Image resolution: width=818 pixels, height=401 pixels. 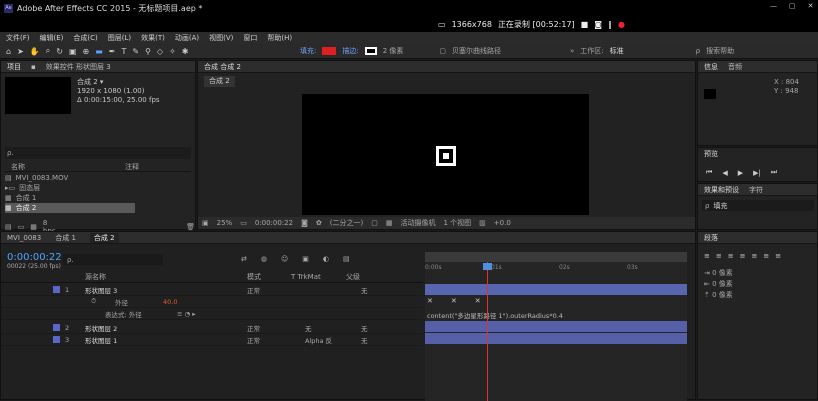 I want to click on search-help-input: 搜索帮助, so click(x=720, y=51).